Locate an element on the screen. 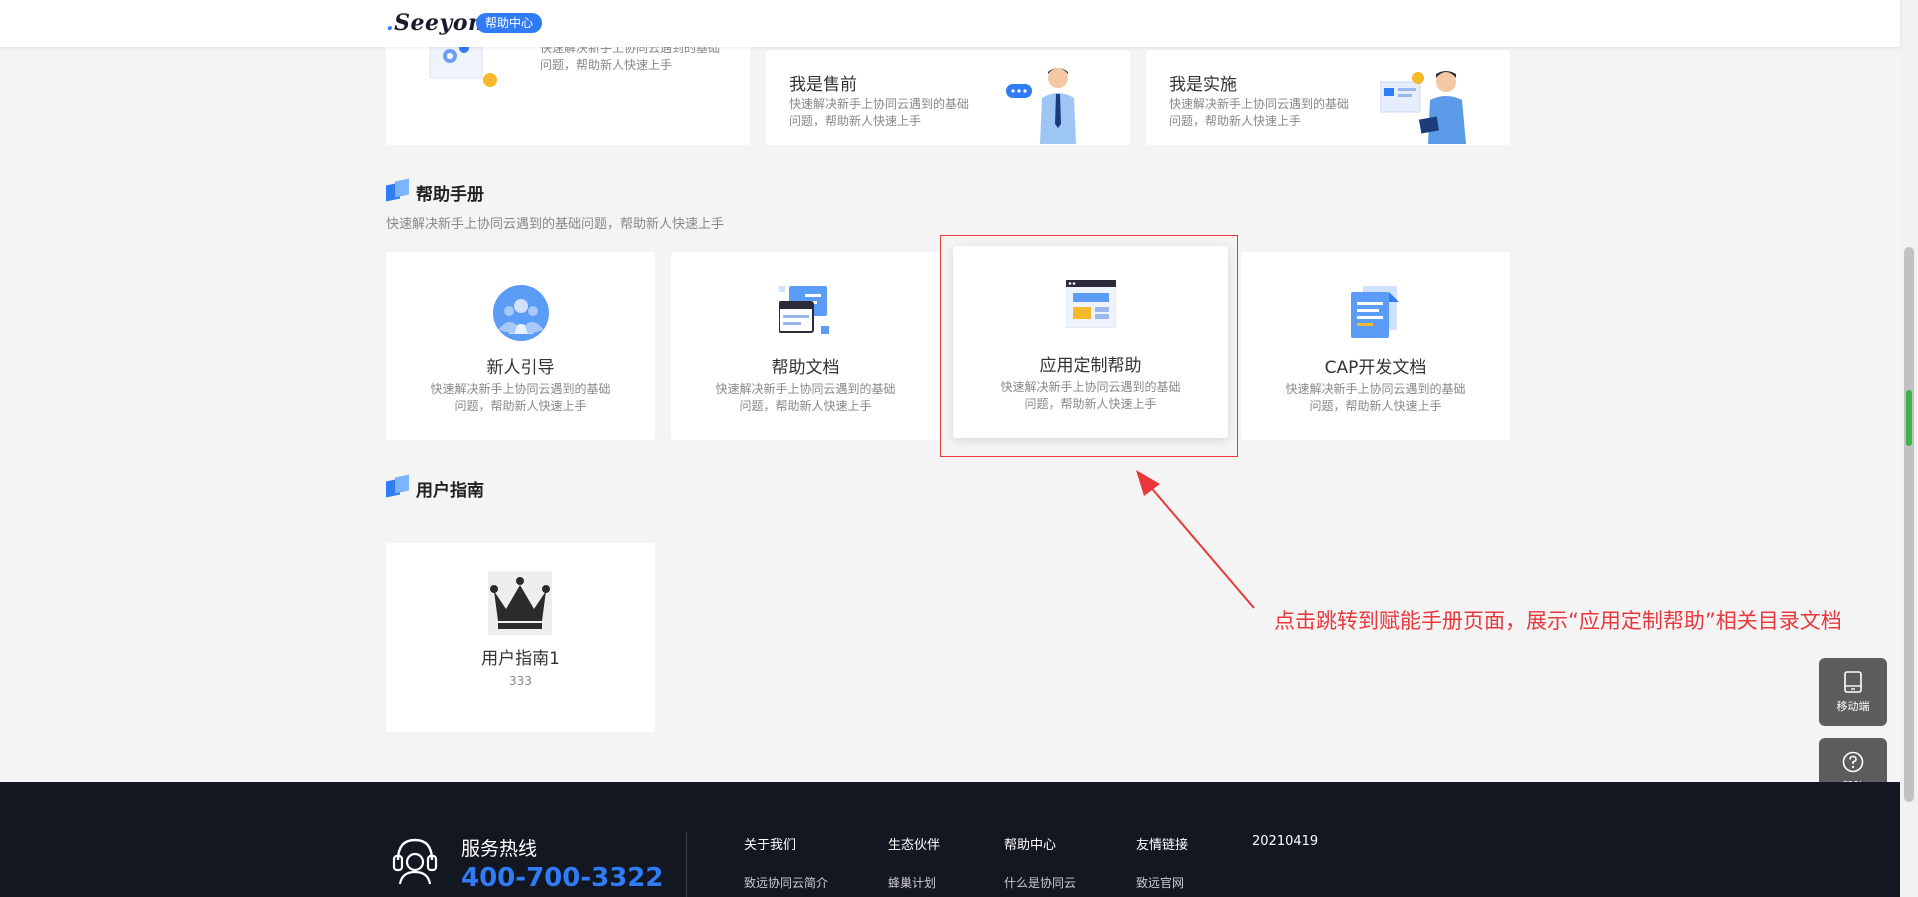  crown-icon is located at coordinates (520, 603).